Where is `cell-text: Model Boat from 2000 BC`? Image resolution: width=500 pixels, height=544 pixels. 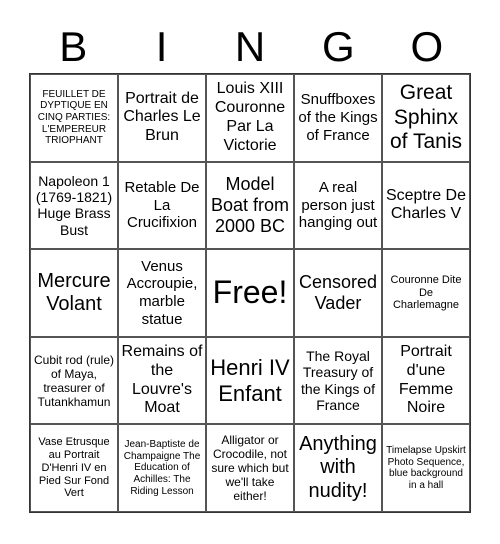 cell-text: Model Boat from 2000 BC is located at coordinates (250, 204).